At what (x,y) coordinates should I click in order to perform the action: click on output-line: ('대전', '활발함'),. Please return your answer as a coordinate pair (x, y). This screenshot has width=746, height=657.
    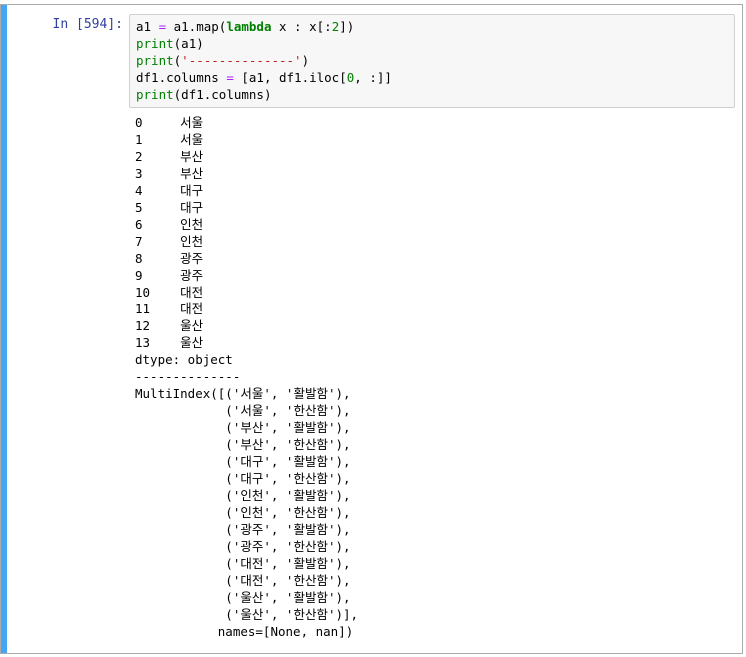
    Looking at the image, I should click on (243, 563).